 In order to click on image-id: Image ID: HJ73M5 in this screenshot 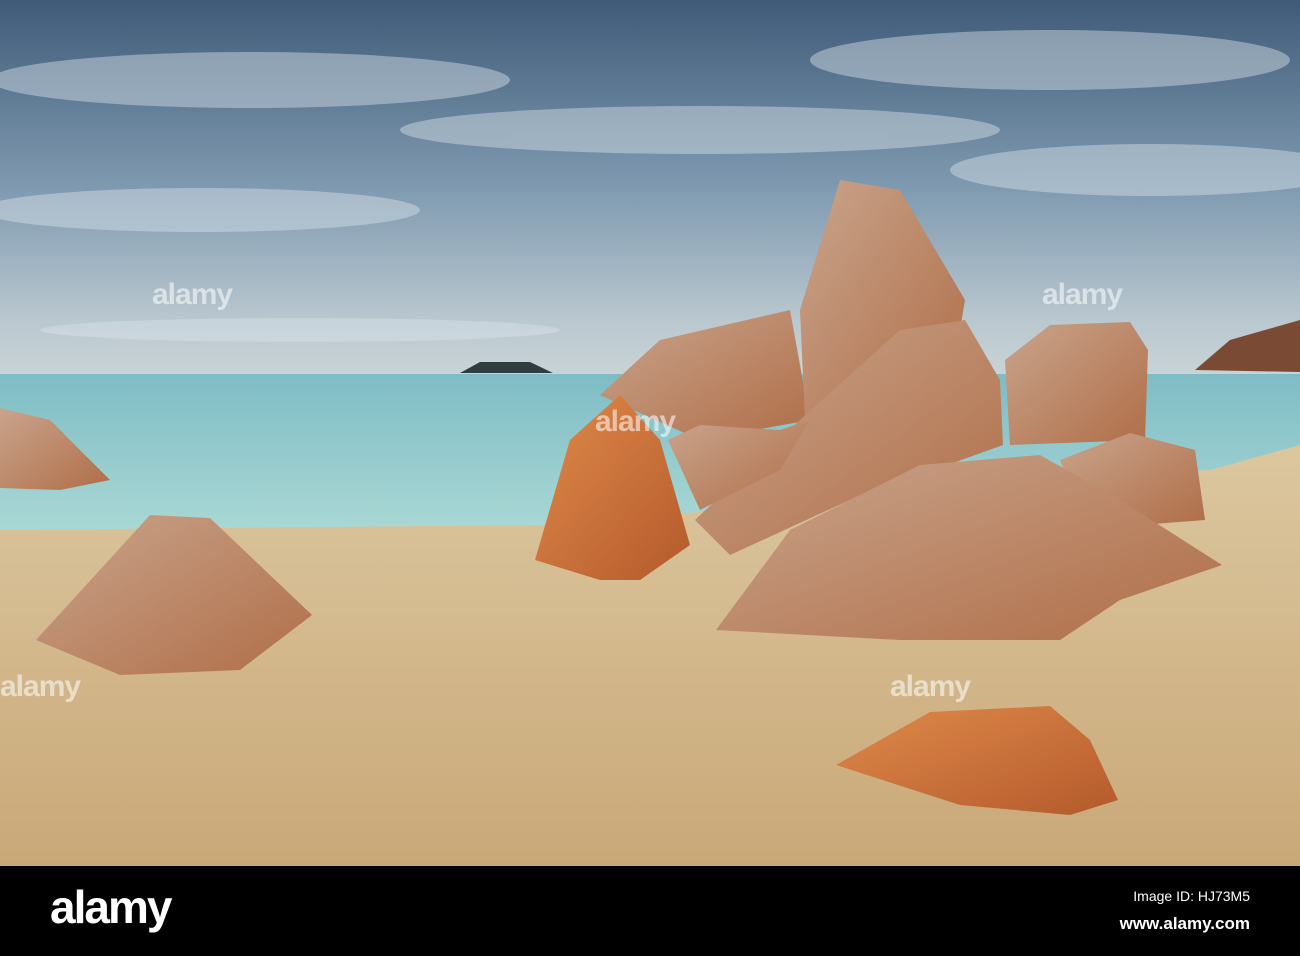, I will do `click(1191, 896)`.